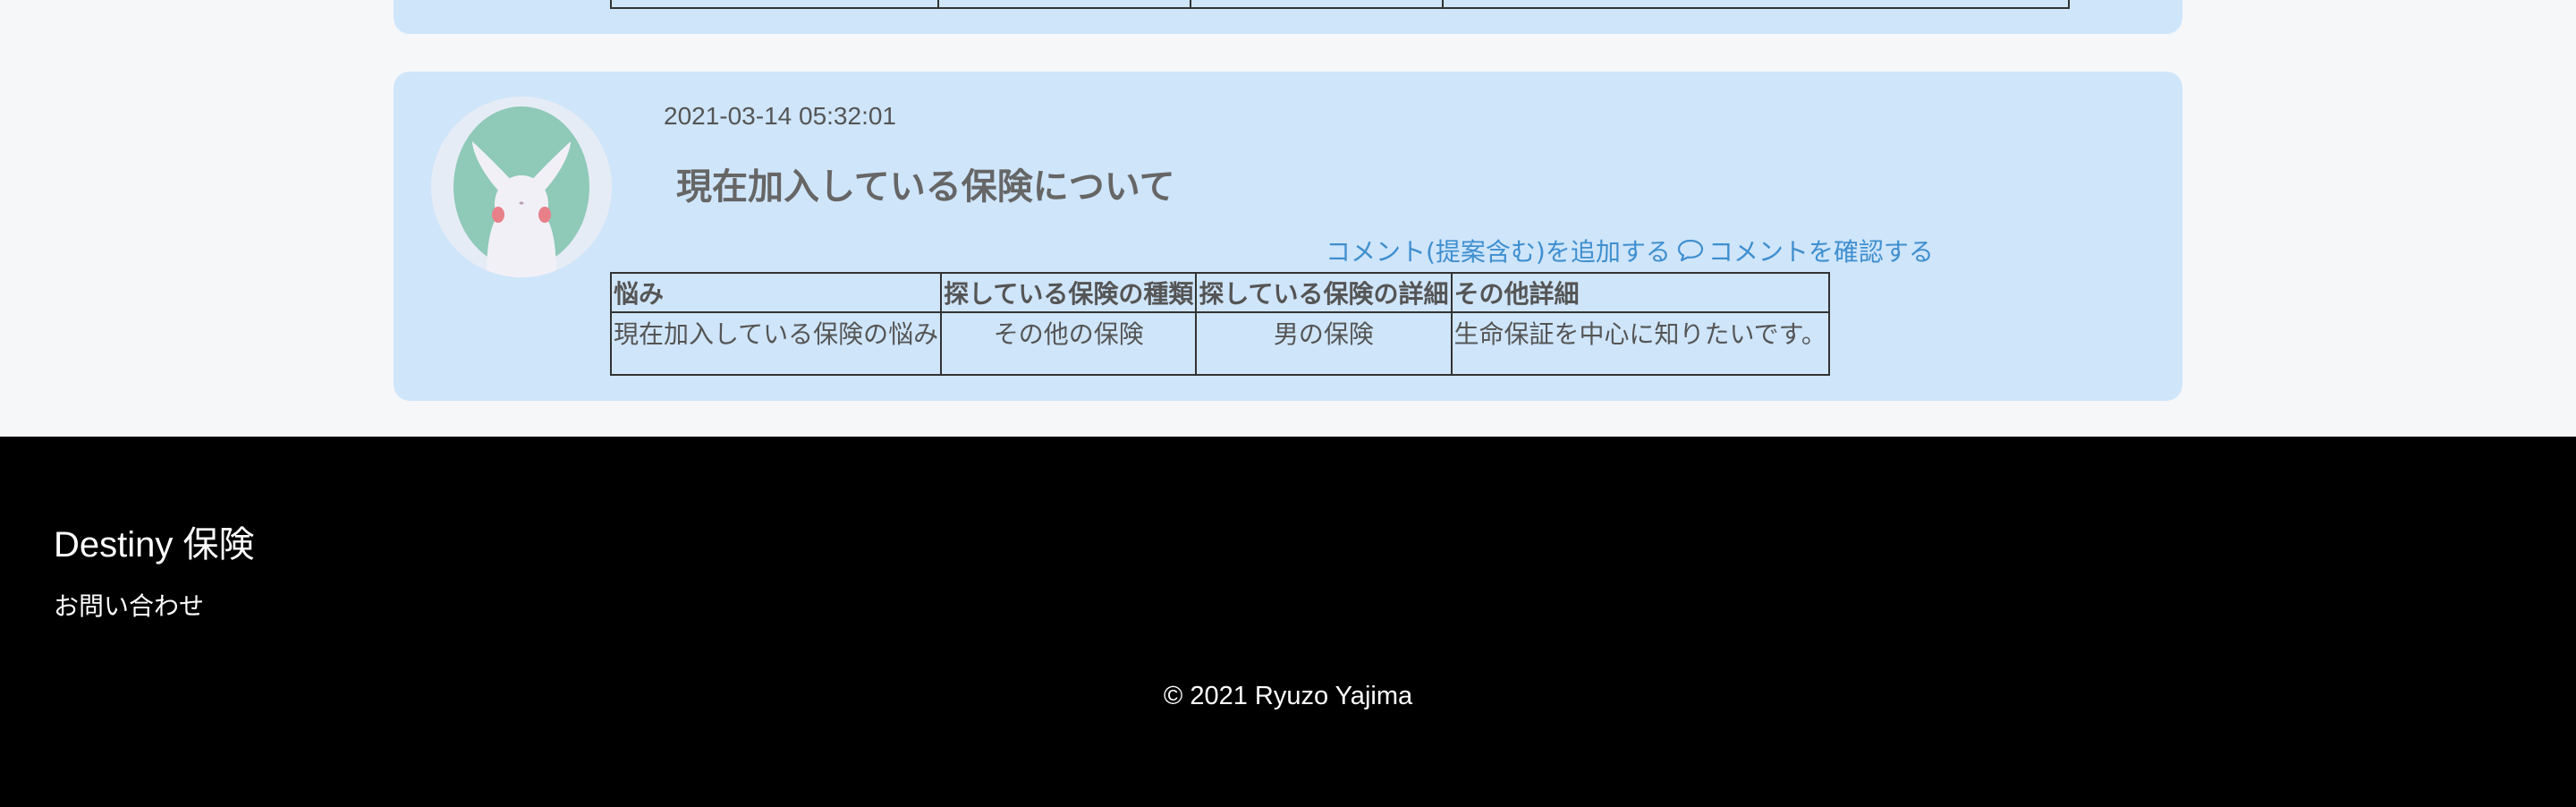 The width and height of the screenshot is (2576, 807). What do you see at coordinates (1069, 292) in the screenshot?
I see `table-header-cell: 探している保険の種類` at bounding box center [1069, 292].